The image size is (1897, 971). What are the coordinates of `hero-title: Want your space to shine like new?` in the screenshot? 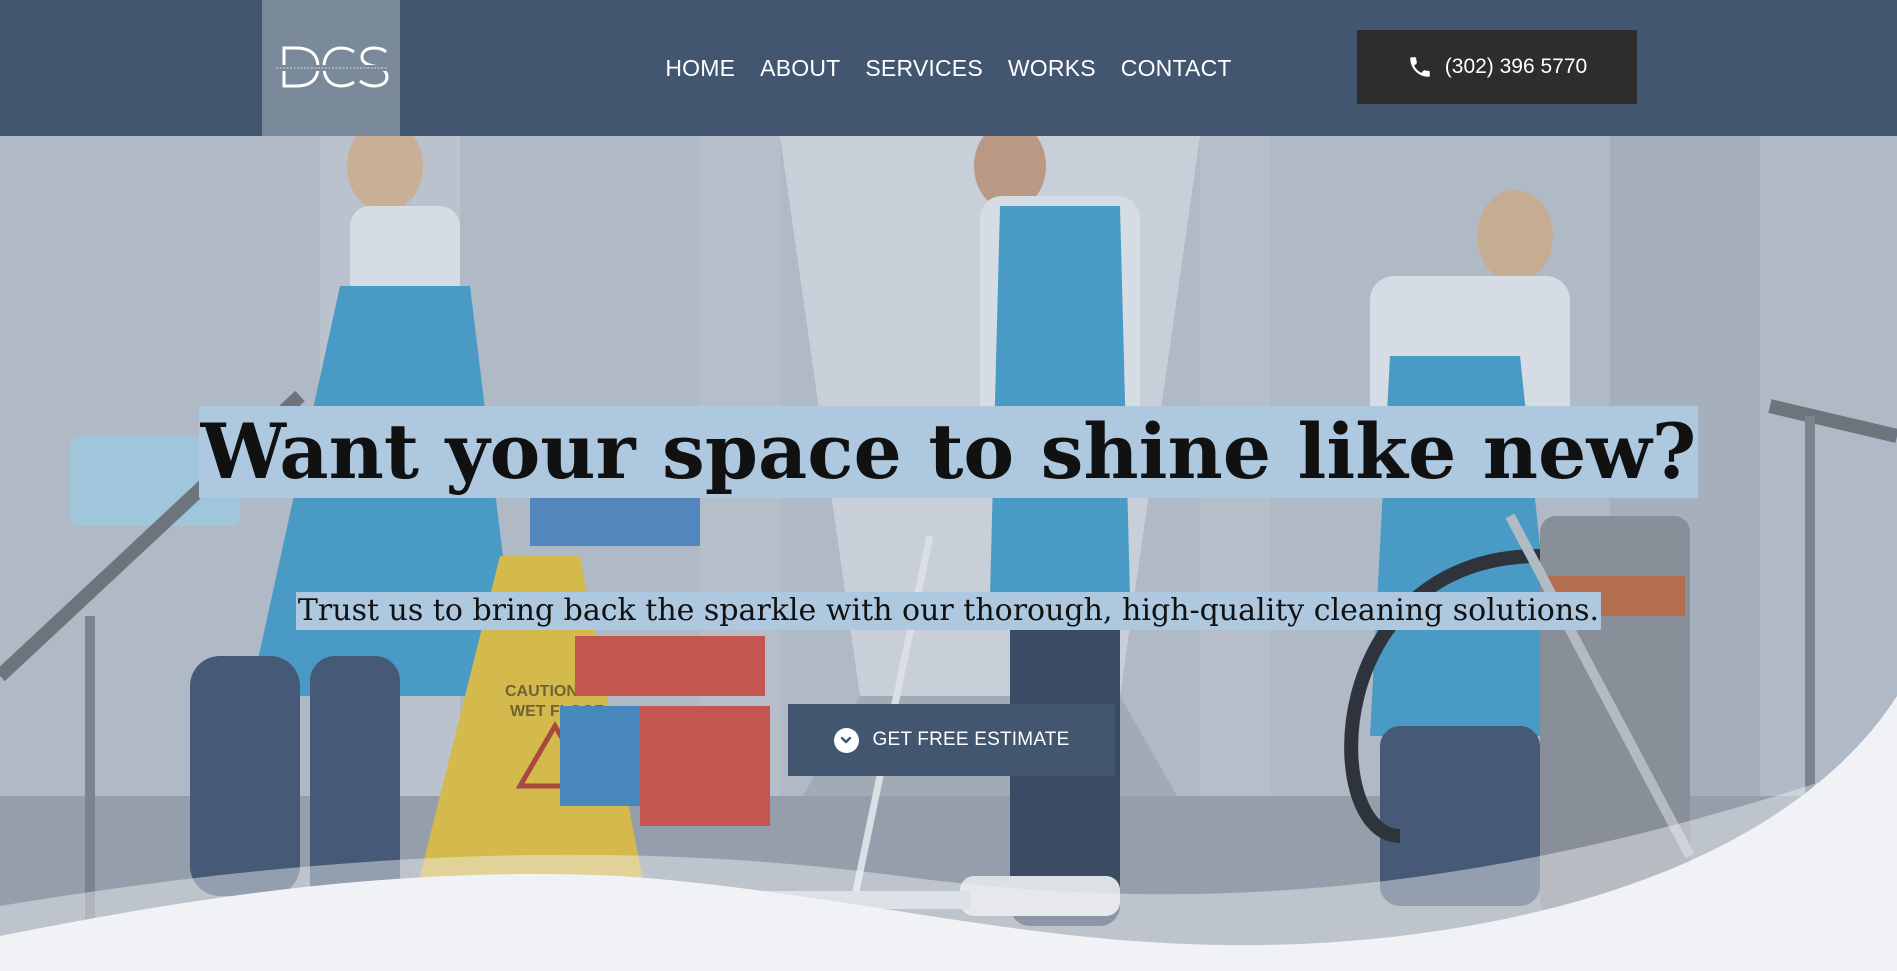 It's located at (948, 452).